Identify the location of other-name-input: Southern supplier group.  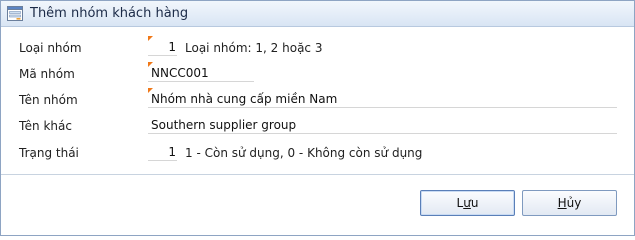
(382, 125).